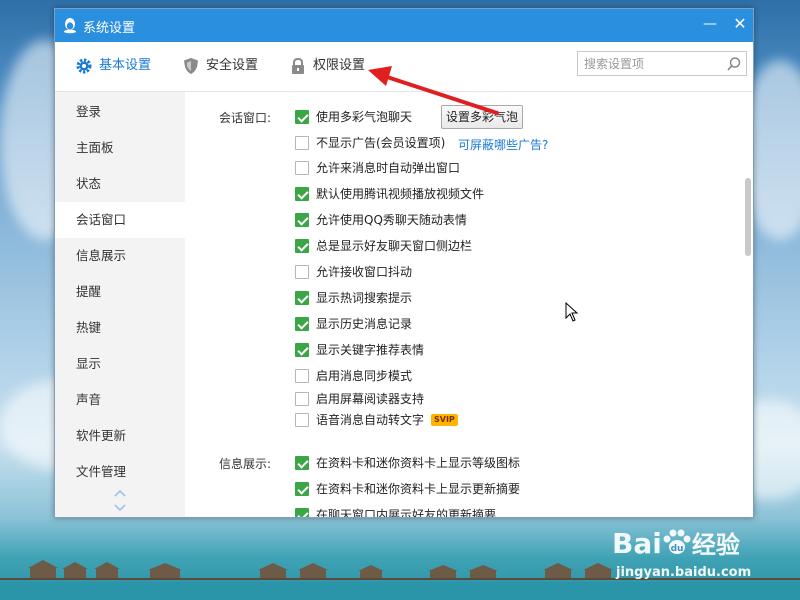  What do you see at coordinates (406, 513) in the screenshot?
I see `option-label: 在聊天窗口内展示好友的更新摘要` at bounding box center [406, 513].